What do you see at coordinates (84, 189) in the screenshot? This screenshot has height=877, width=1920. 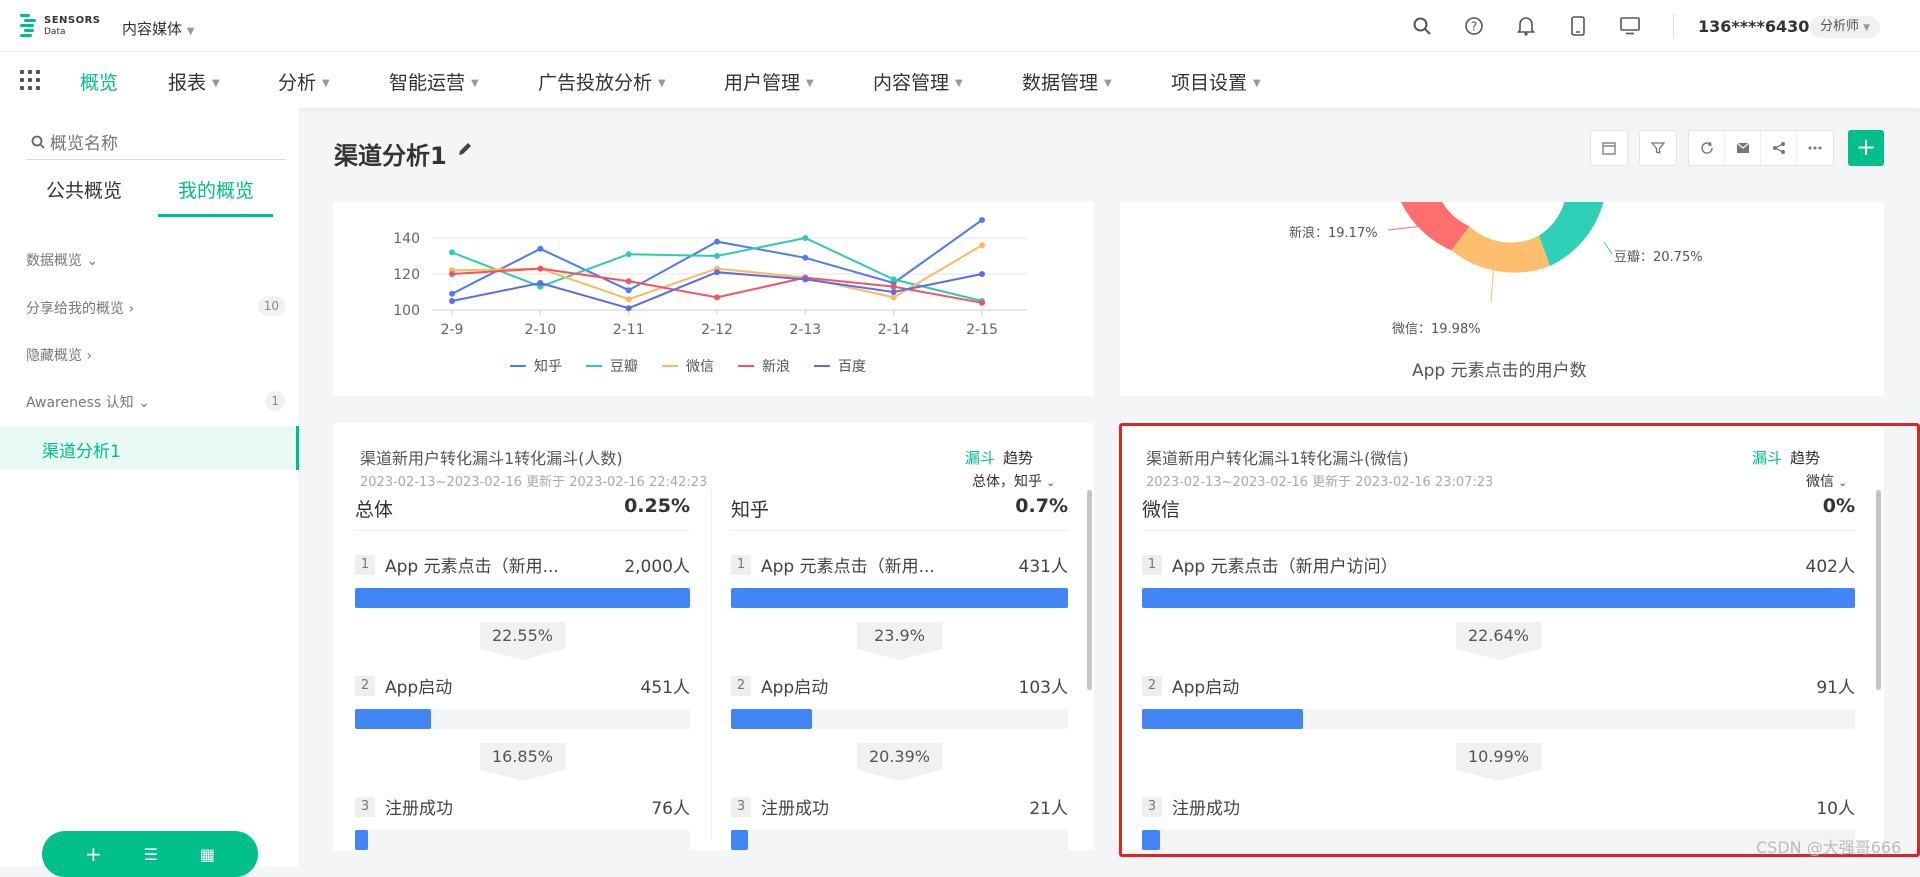 I see `tab-public-overview: 公共概览` at bounding box center [84, 189].